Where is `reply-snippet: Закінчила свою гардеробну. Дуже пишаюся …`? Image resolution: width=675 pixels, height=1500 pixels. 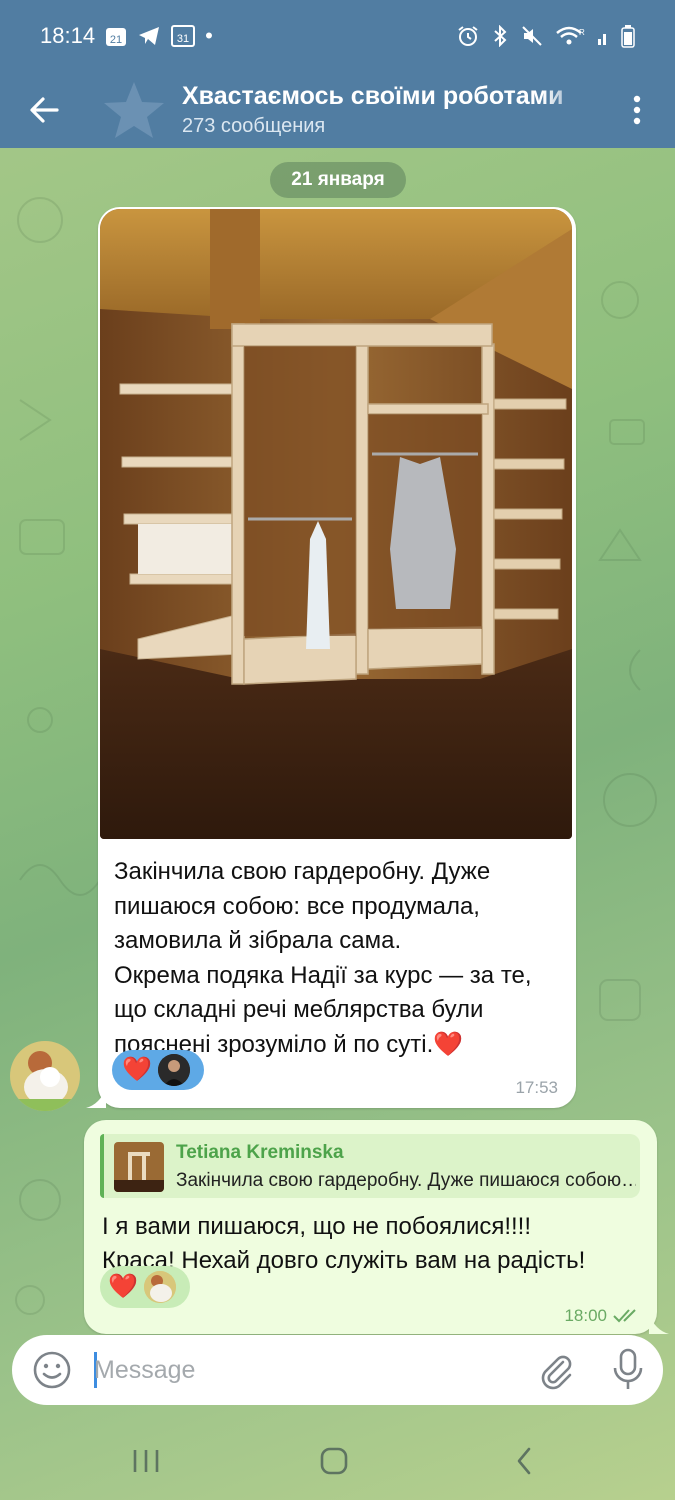
reply-snippet: Закінчила свою гардеробну. Дуже пишаюся … is located at coordinates (406, 1180).